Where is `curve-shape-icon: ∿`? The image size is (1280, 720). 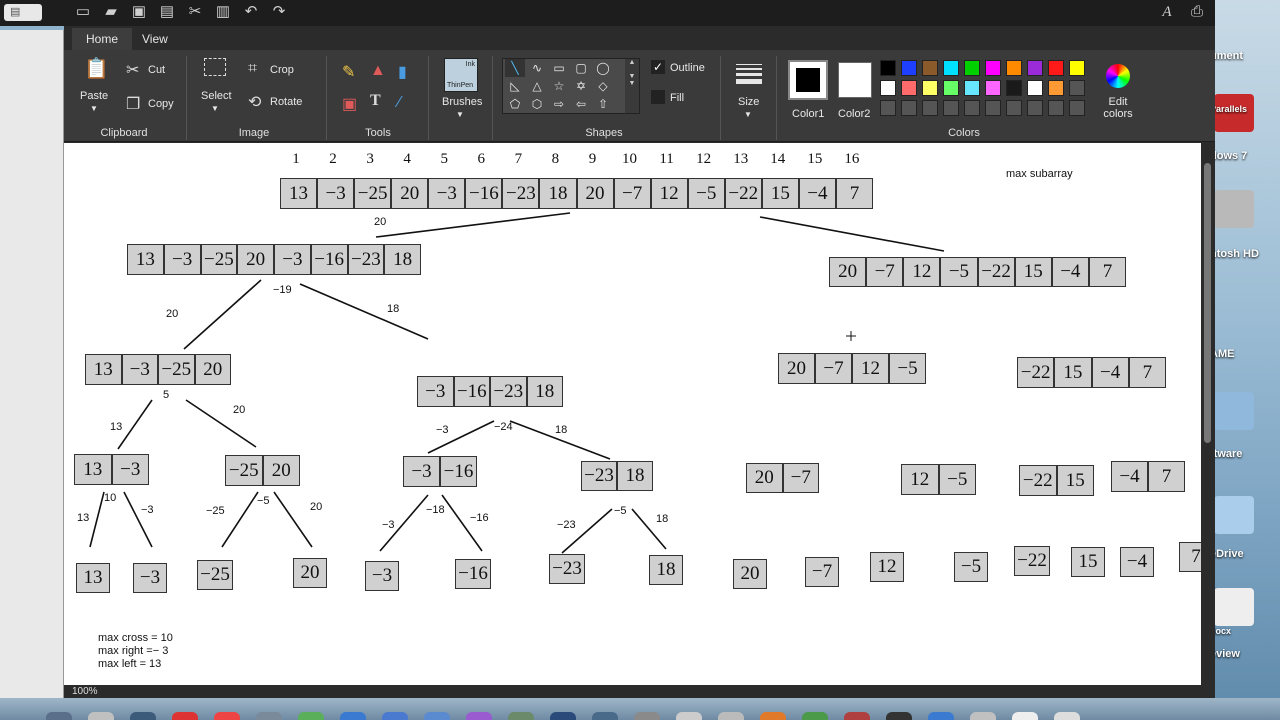 curve-shape-icon: ∿ is located at coordinates (537, 68).